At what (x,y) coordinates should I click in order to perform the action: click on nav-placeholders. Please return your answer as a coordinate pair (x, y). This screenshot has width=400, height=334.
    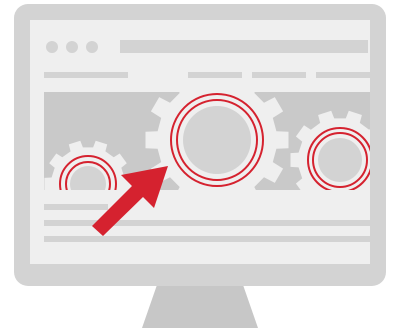
    Looking at the image, I should click on (207, 75).